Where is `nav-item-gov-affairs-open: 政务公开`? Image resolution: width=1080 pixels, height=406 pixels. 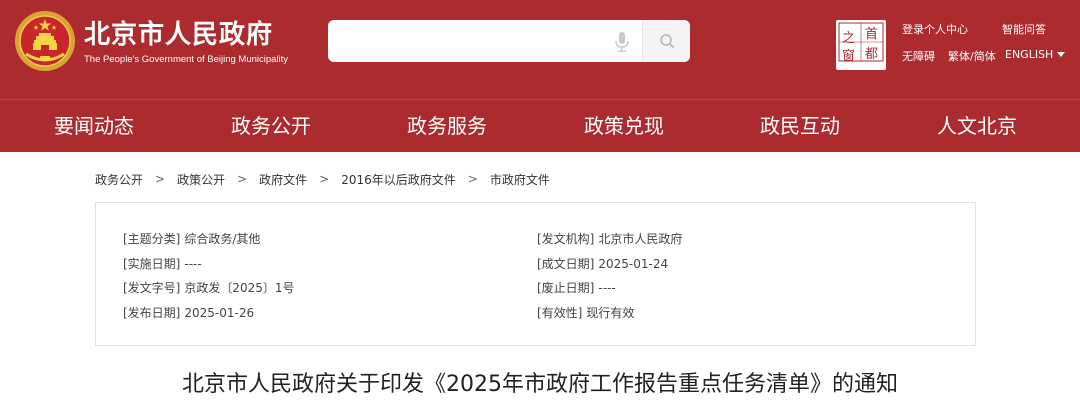
nav-item-gov-affairs-open: 政务公开 is located at coordinates (271, 126).